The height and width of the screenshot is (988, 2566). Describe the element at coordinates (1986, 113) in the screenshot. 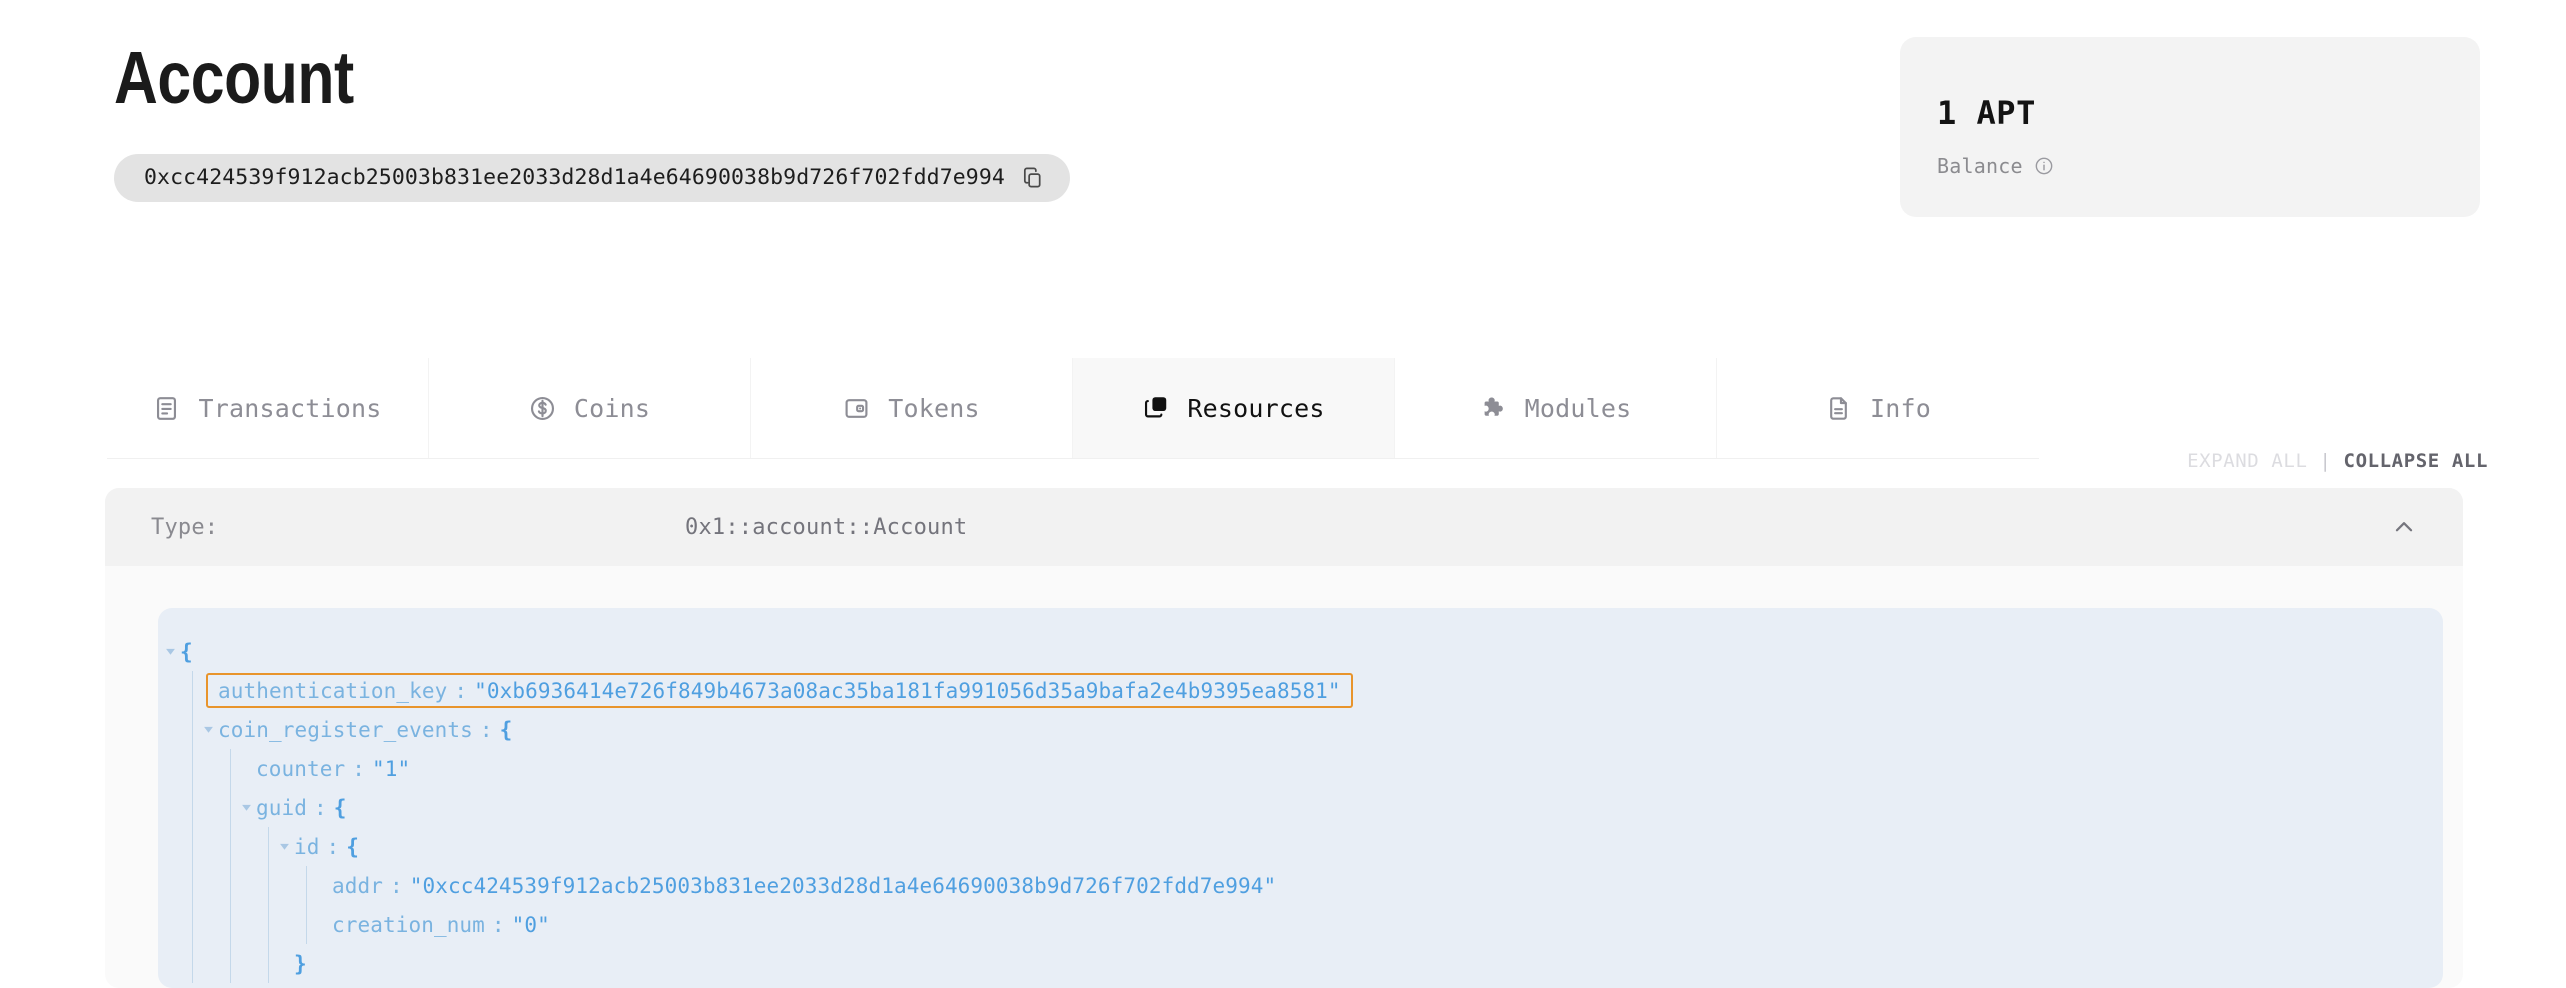

I see `balance-amount: 1 APT` at that location.